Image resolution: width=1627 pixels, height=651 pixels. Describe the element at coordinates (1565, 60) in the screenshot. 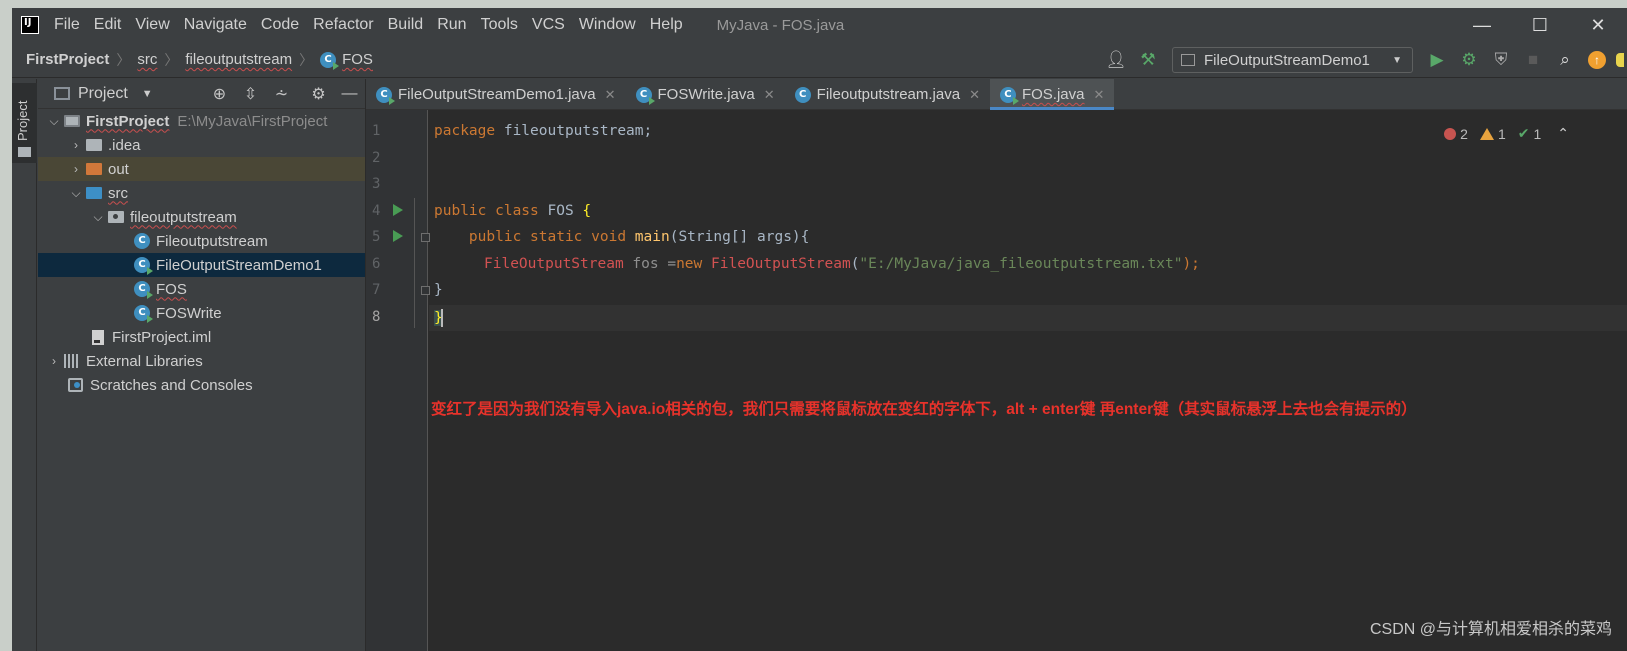

I see `search-icon: ⌕` at that location.